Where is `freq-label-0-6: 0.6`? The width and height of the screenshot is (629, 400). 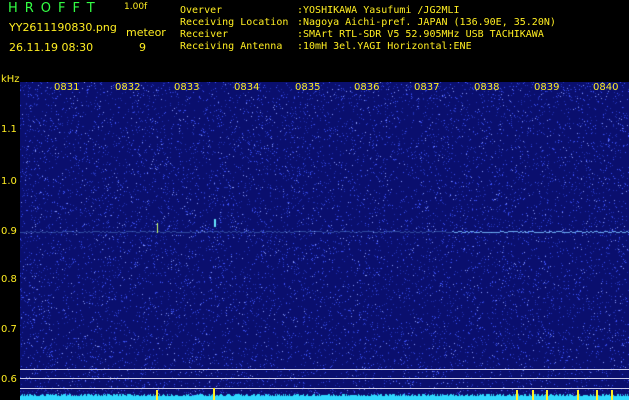
freq-label-0-6: 0.6 is located at coordinates (9, 379).